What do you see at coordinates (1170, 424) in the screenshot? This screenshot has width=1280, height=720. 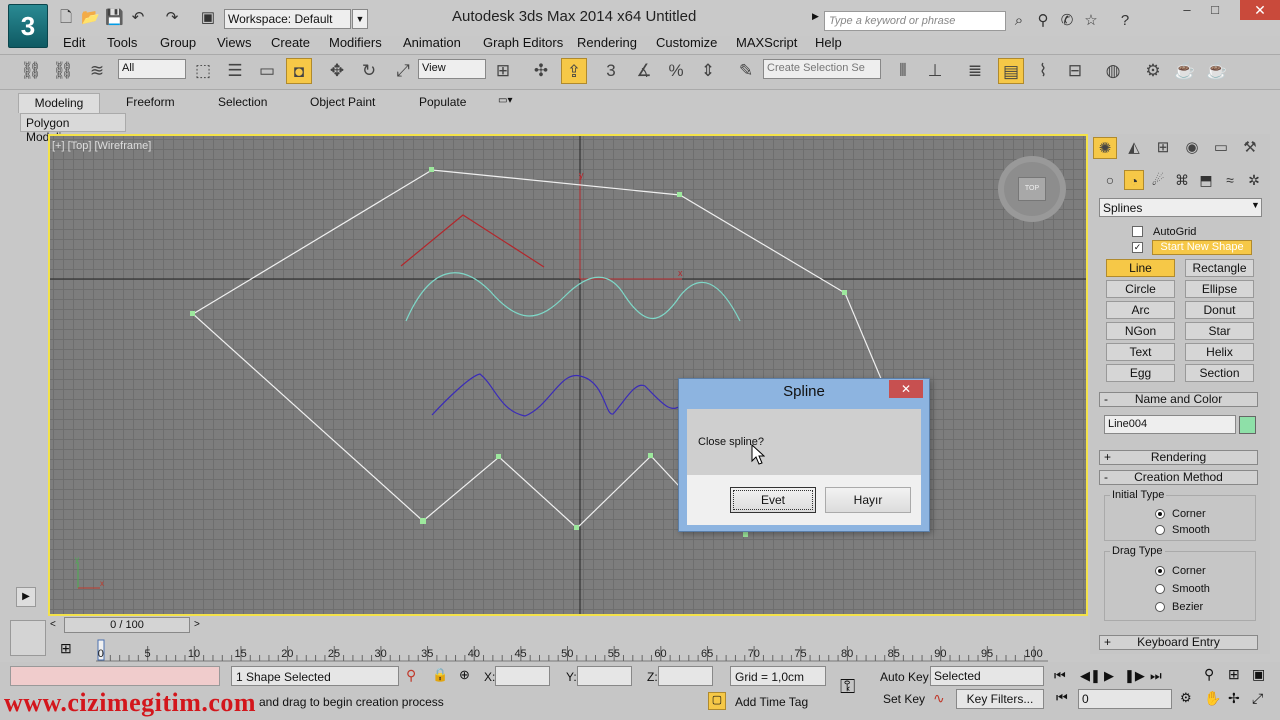 I see `object-name-input: Line004` at bounding box center [1170, 424].